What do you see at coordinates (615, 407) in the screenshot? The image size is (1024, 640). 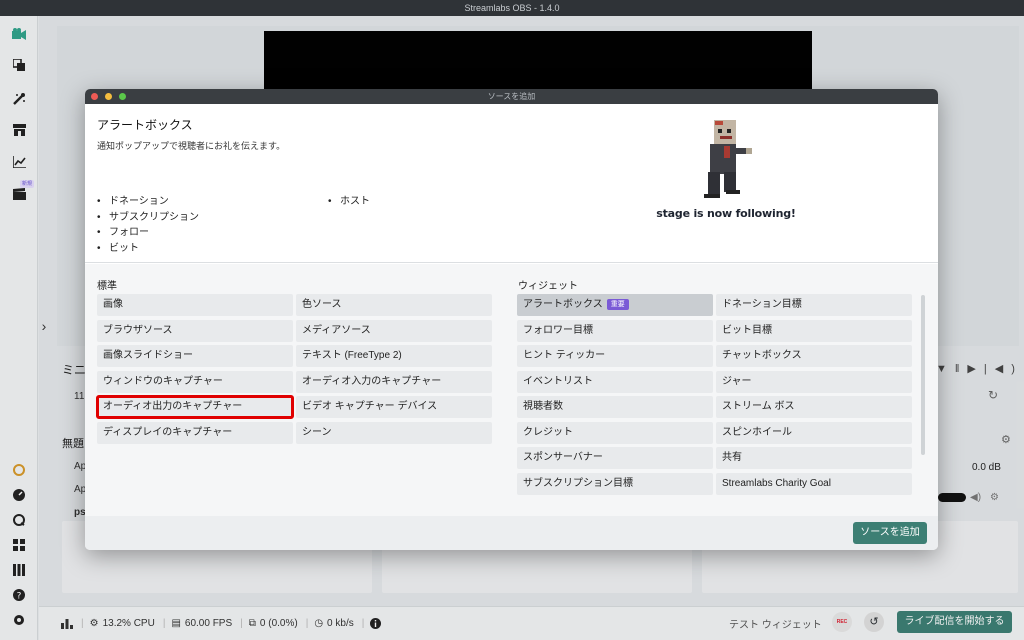 I see `widget-viewer-count: 視聴者数` at bounding box center [615, 407].